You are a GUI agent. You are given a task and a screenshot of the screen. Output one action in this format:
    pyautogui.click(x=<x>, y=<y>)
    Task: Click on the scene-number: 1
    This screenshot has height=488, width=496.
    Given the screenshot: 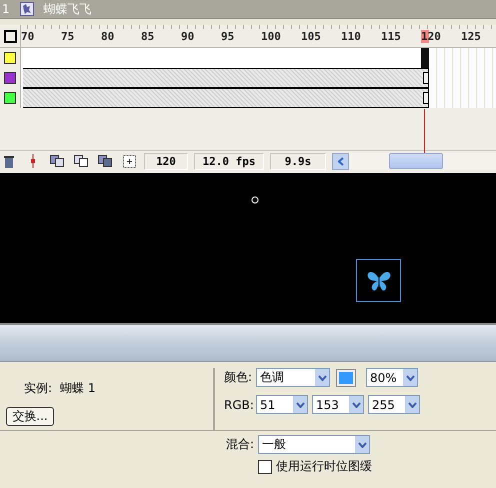 What is the action you would take?
    pyautogui.click(x=6, y=9)
    